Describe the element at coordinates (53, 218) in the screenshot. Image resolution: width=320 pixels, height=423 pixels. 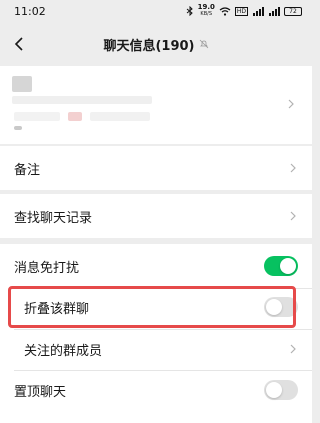
I see `search-history-label: 查找聊天记录` at that location.